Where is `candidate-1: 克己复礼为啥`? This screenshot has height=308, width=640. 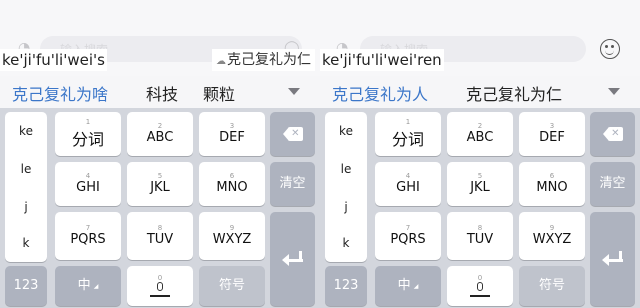
candidate-1: 克己复礼为啥 is located at coordinates (60, 93).